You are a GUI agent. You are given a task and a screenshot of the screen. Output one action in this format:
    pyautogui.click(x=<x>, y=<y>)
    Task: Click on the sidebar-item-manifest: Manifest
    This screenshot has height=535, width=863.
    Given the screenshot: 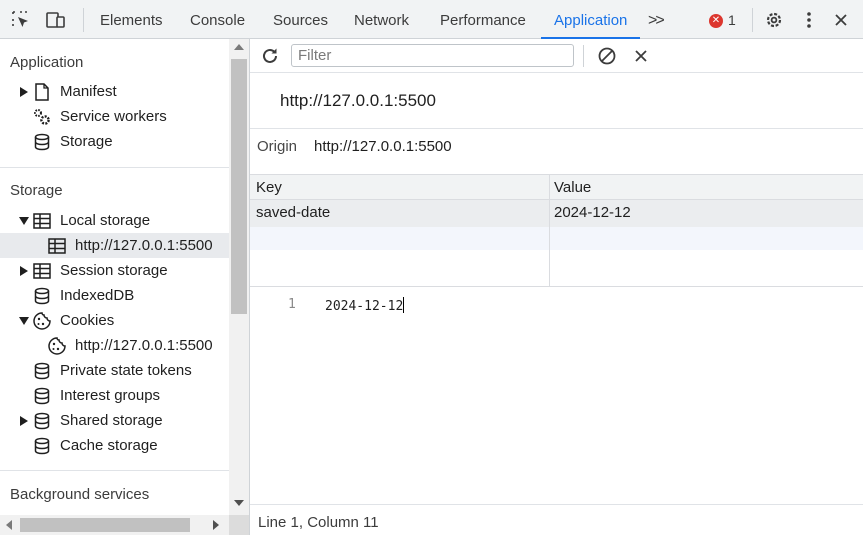 What is the action you would take?
    pyautogui.click(x=114, y=91)
    